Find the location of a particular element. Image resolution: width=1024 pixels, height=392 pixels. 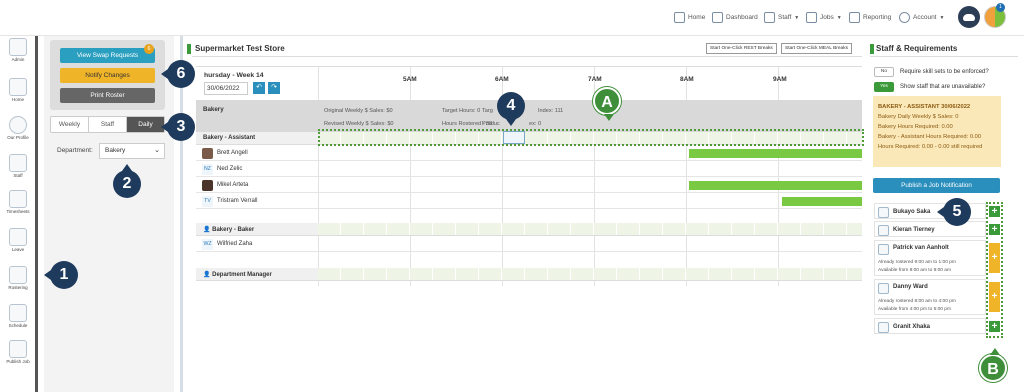

publish-job-notification-button: Publish a Job Notification is located at coordinates (936, 185).